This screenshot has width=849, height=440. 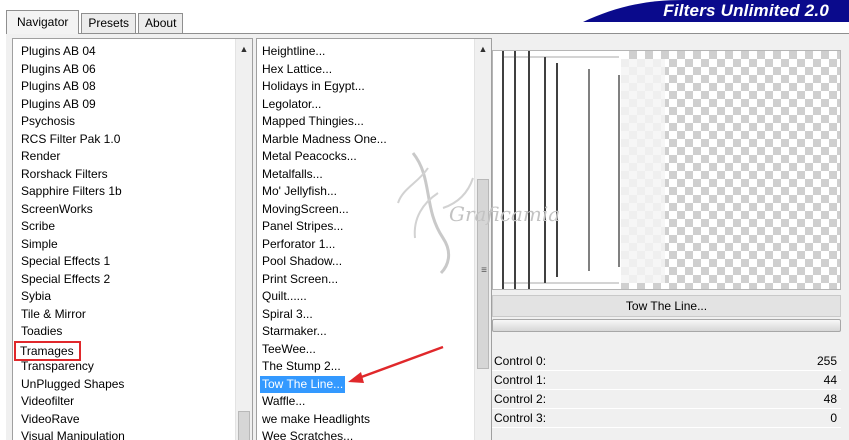 I want to click on control-value: 0, so click(x=833, y=418).